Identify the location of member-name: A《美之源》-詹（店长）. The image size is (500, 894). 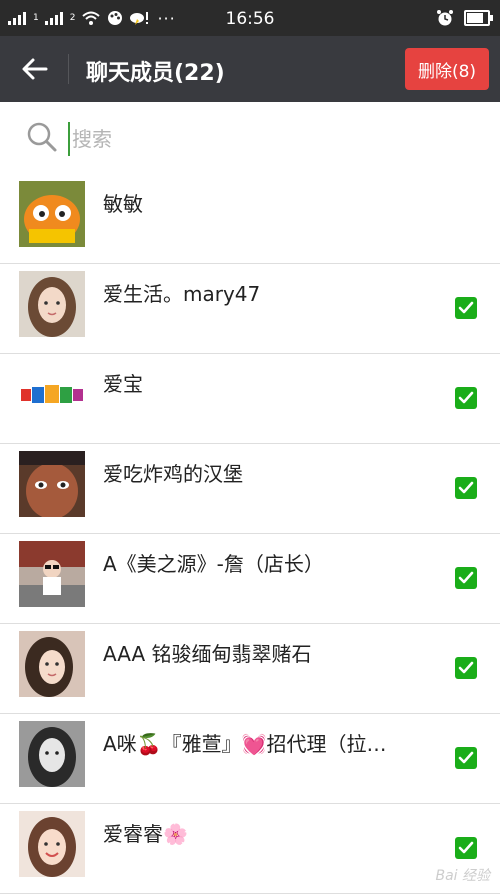
(213, 564).